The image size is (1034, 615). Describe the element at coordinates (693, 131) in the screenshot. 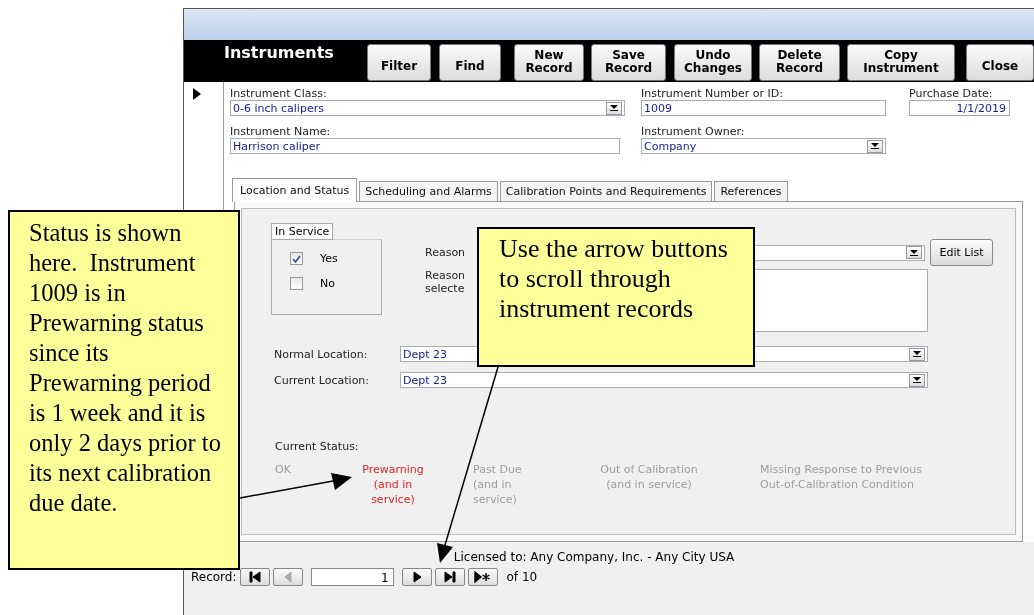

I see `field-label: Instrument Owner:` at that location.